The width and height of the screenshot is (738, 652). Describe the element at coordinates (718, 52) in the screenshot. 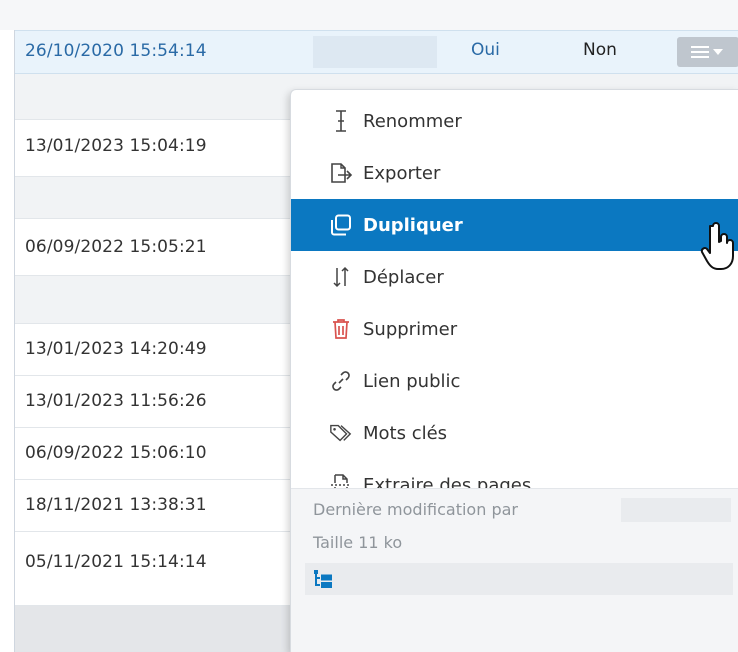

I see `caret-down-icon` at that location.